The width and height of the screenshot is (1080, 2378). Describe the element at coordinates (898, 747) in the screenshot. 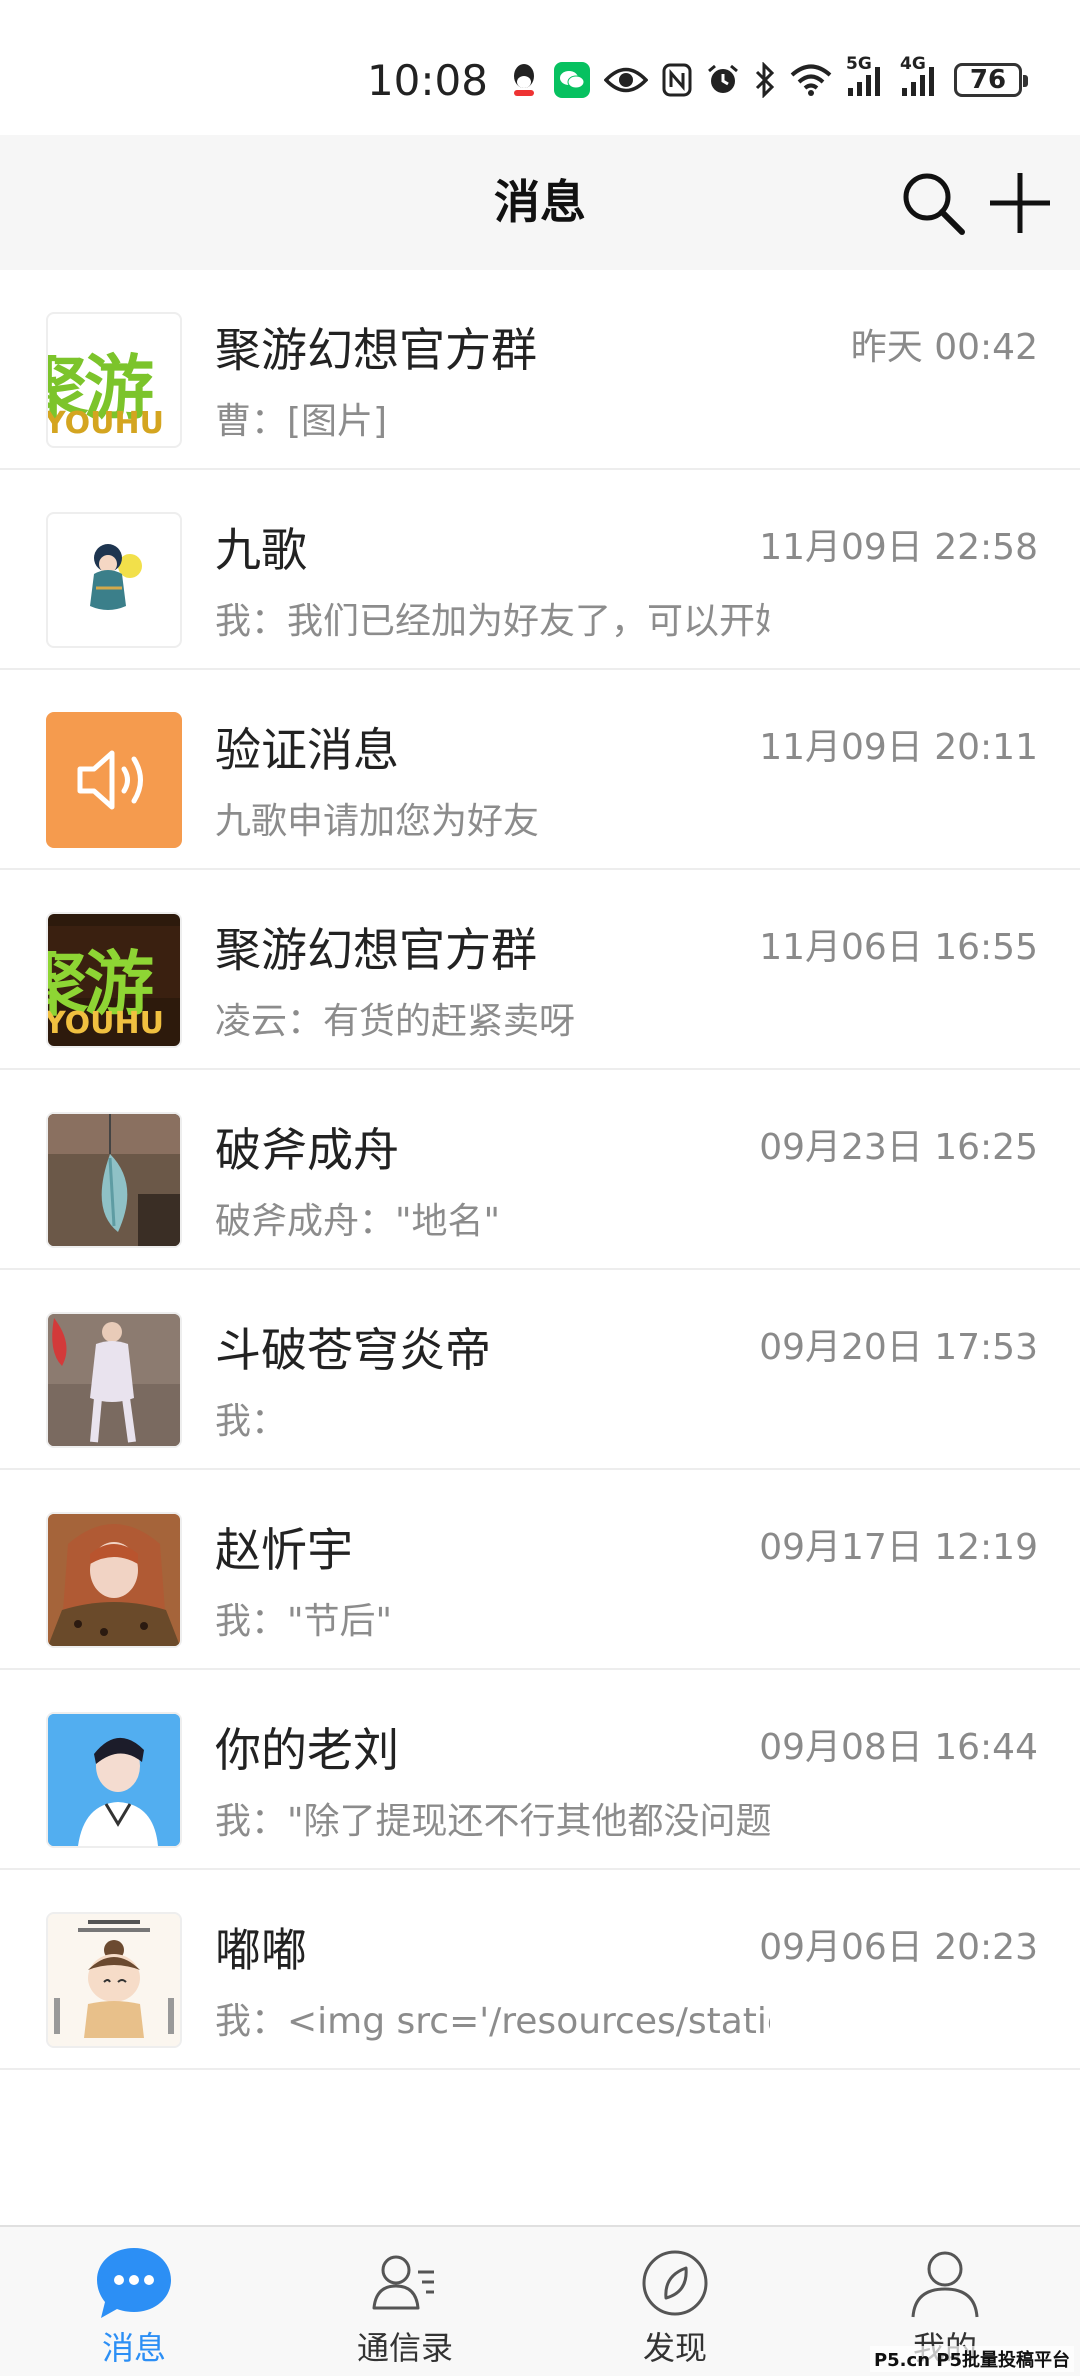

I see `conversation-time: 11月09日 20:11` at that location.